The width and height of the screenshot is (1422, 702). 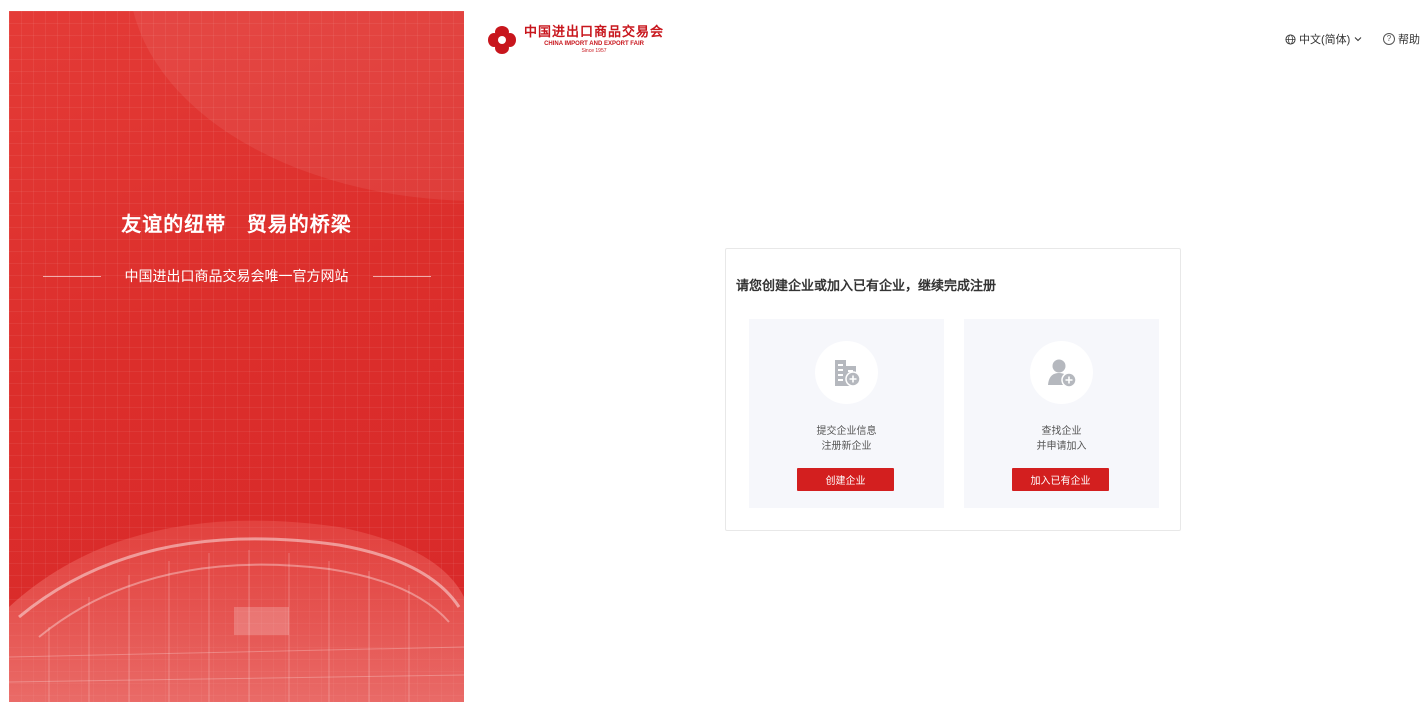 What do you see at coordinates (236, 611) in the screenshot?
I see `exhibition-building-illustration` at bounding box center [236, 611].